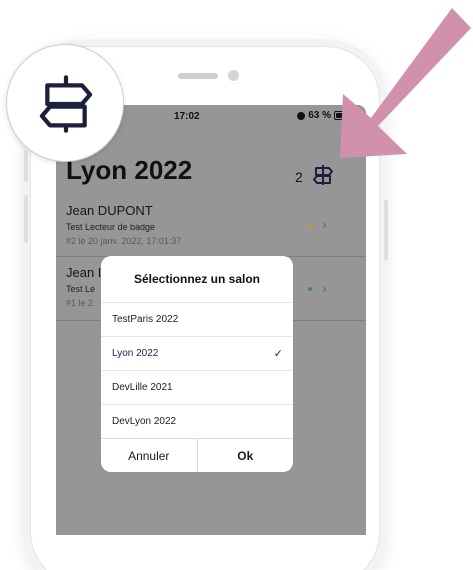  What do you see at coordinates (111, 227) in the screenshot?
I see `visitor-subtitle: Test Lecteur de badge` at bounding box center [111, 227].